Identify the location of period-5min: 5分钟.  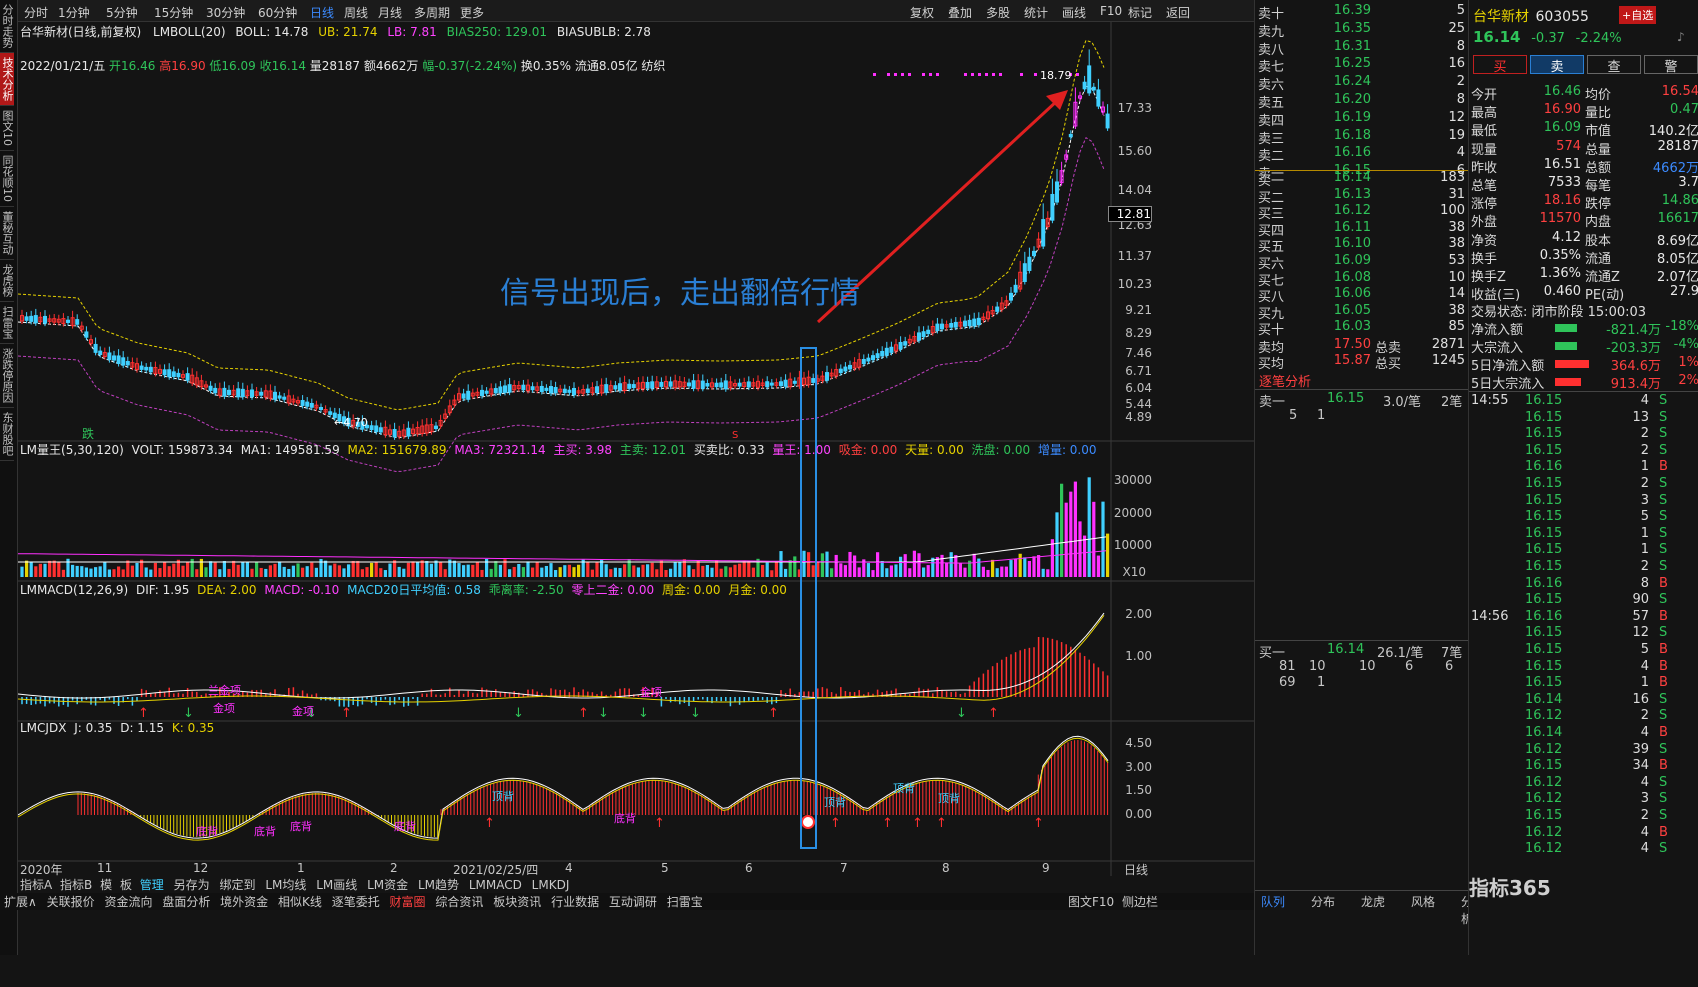
(122, 12).